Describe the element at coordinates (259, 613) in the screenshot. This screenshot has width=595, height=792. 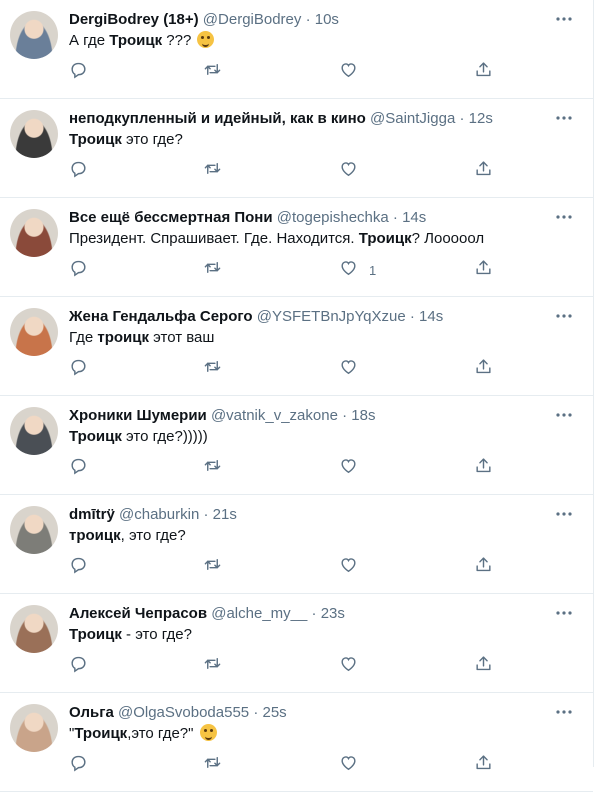
I see `user-handle: @alche_my__` at that location.